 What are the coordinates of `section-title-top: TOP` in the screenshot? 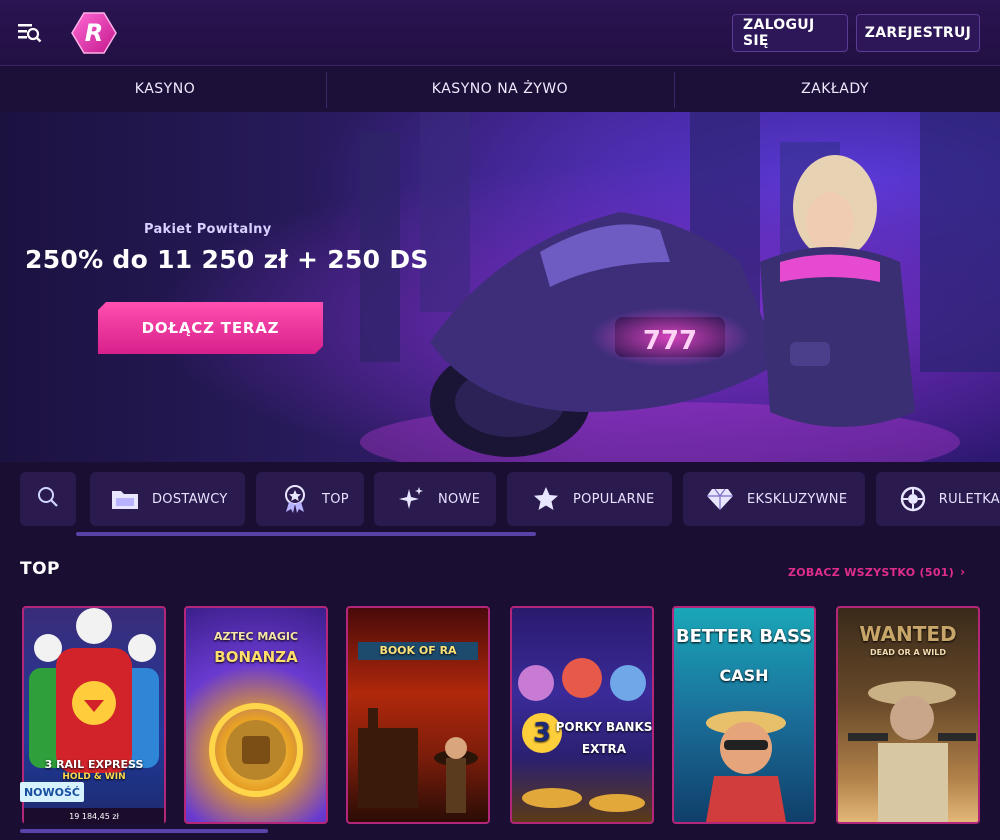 It's located at (40, 569).